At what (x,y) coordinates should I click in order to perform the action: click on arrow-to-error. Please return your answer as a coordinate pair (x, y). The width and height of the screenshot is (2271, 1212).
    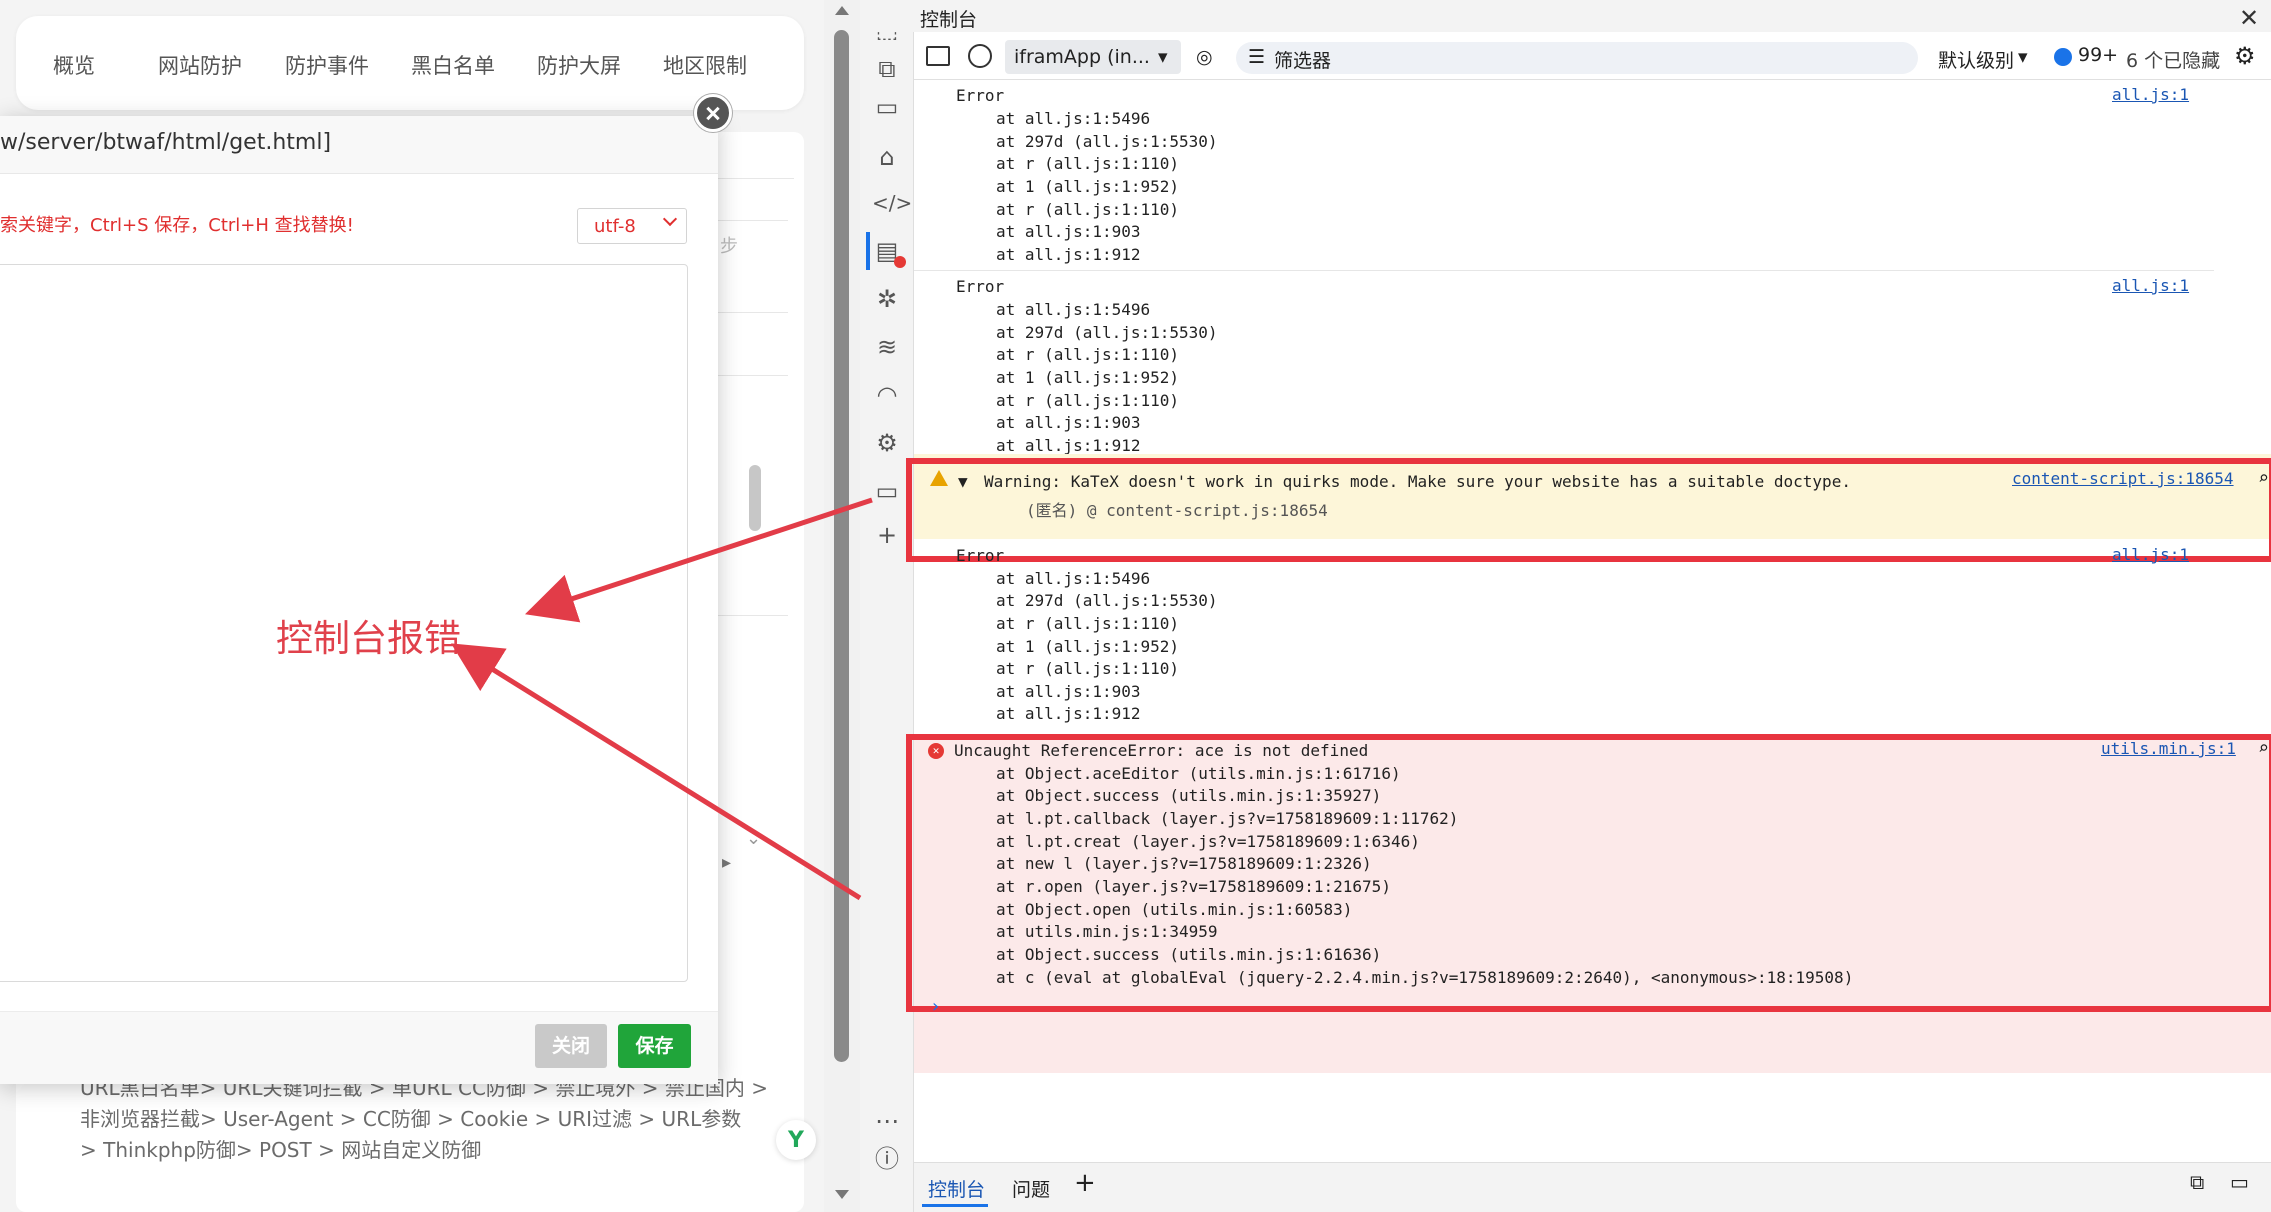
    Looking at the image, I should click on (656, 772).